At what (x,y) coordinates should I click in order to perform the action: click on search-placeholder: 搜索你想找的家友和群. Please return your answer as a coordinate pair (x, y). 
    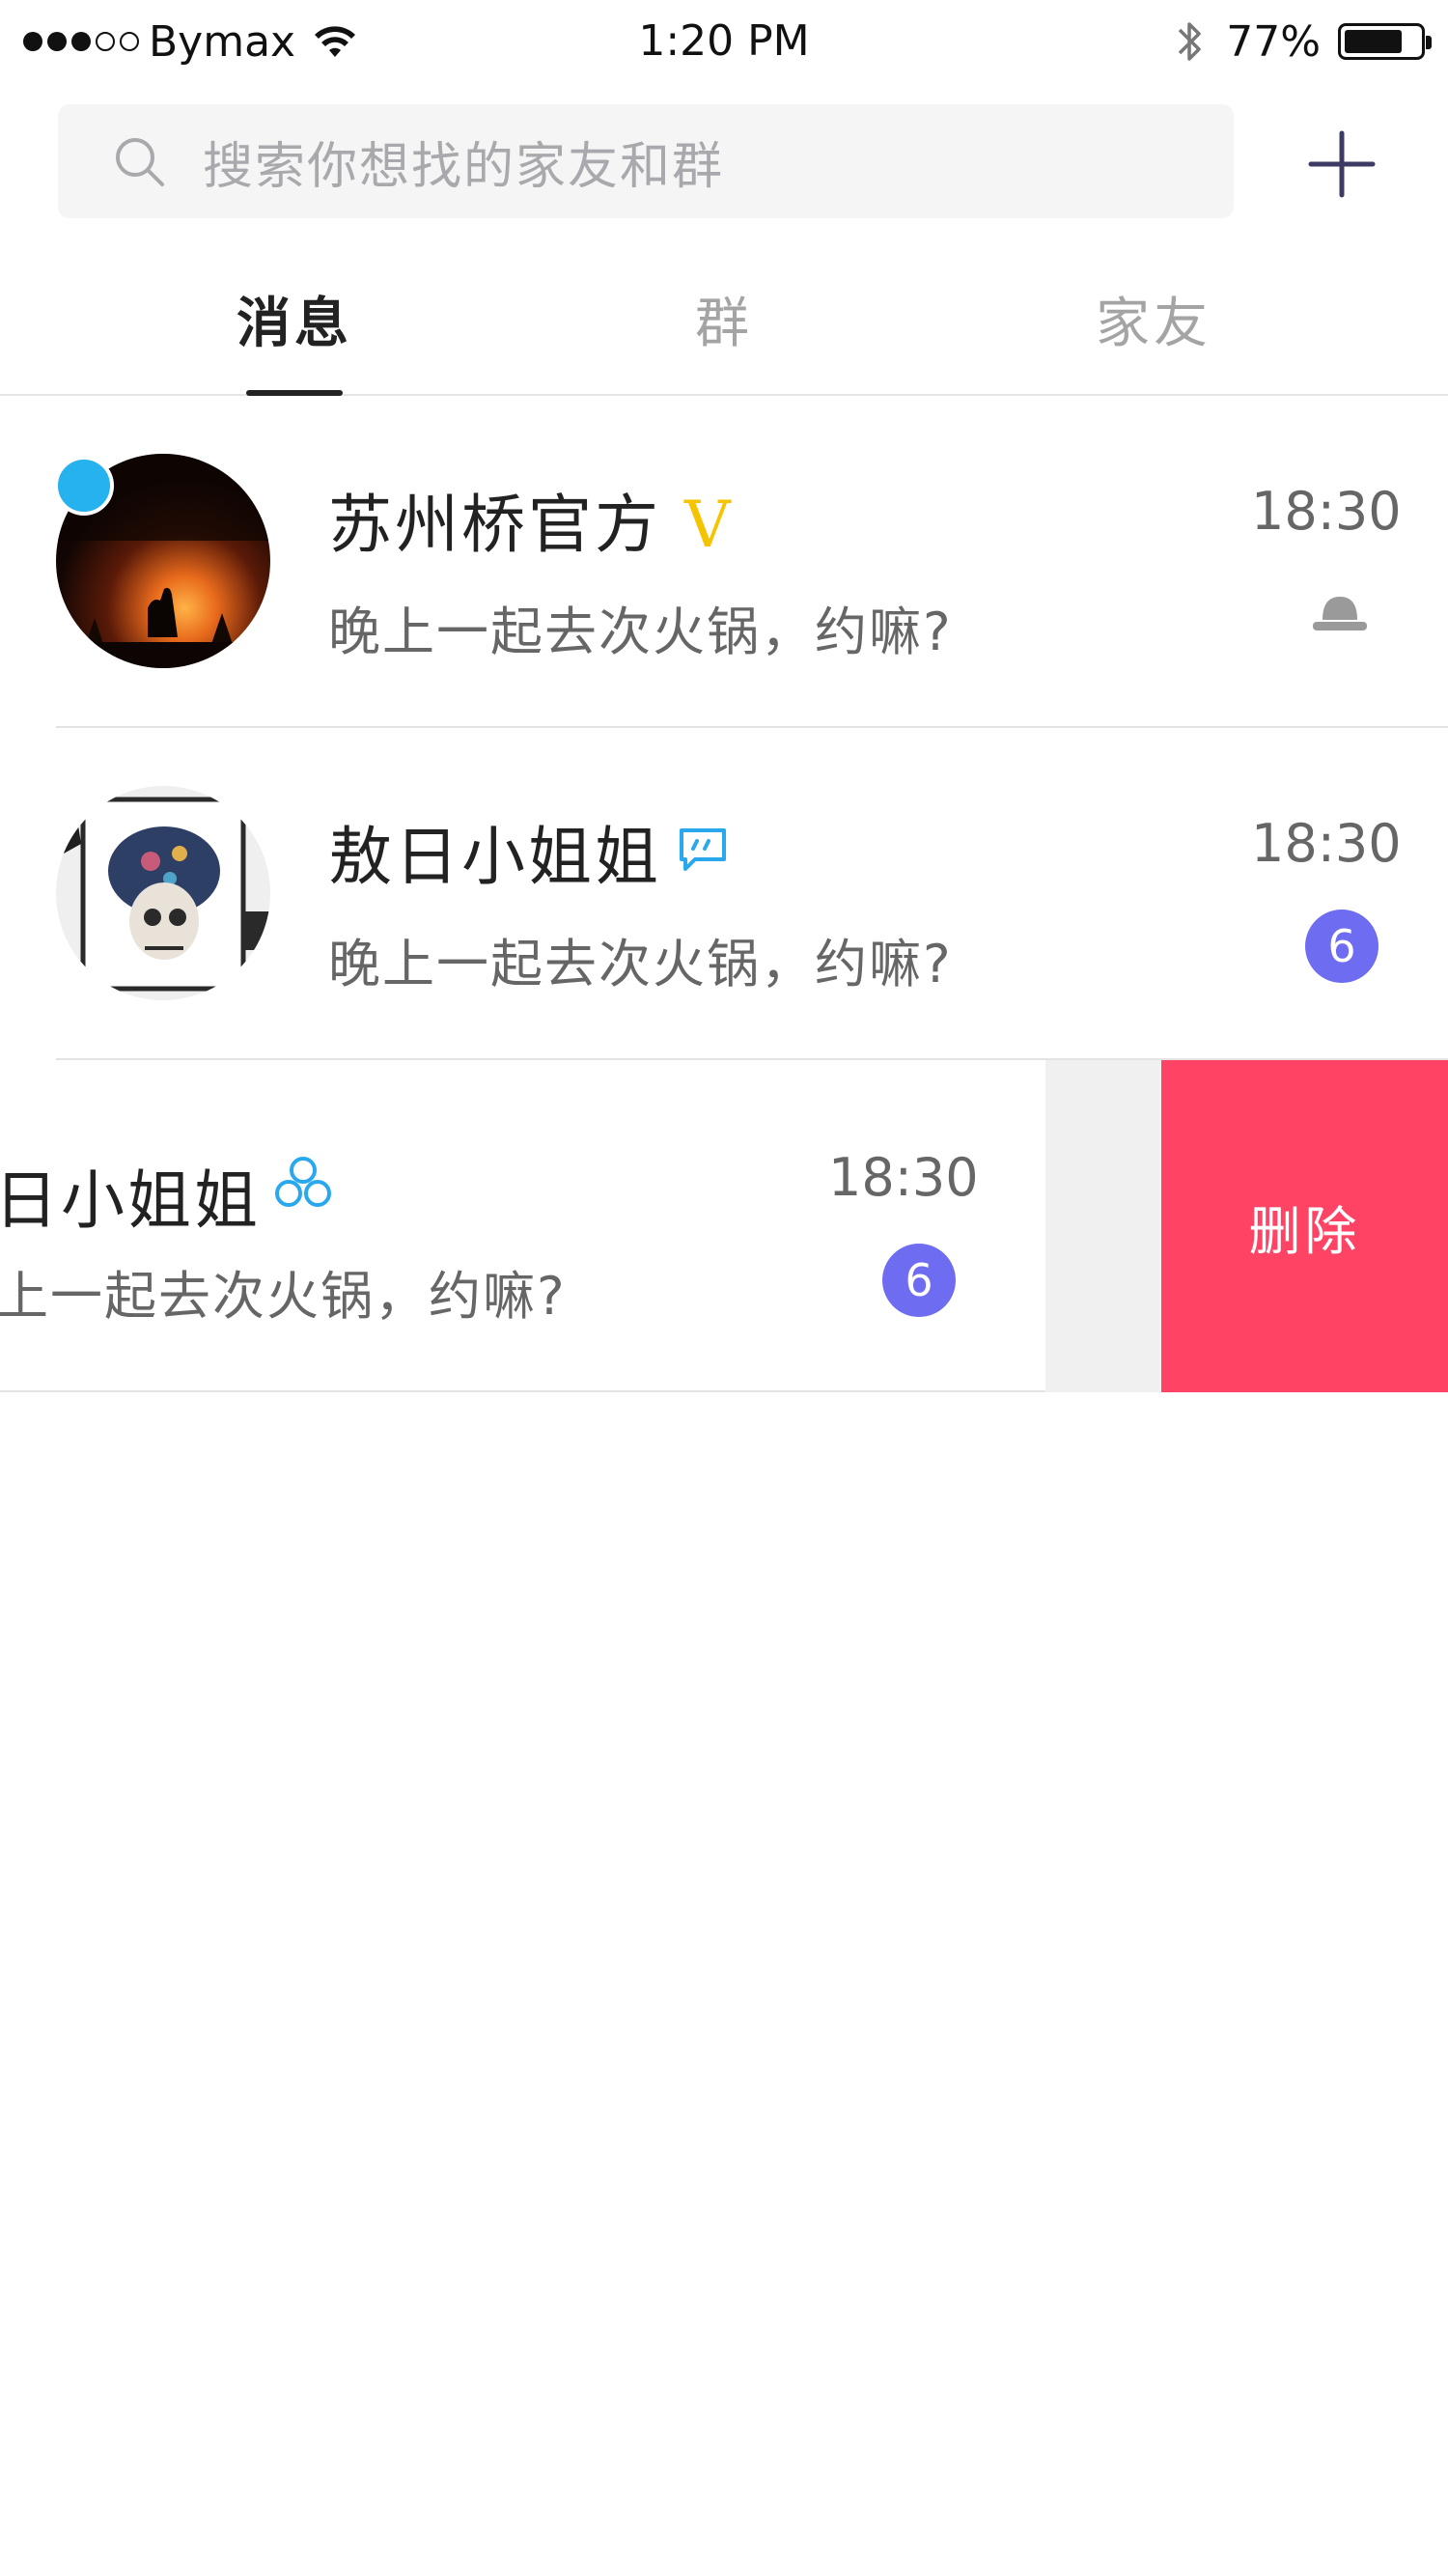
    Looking at the image, I should click on (464, 167).